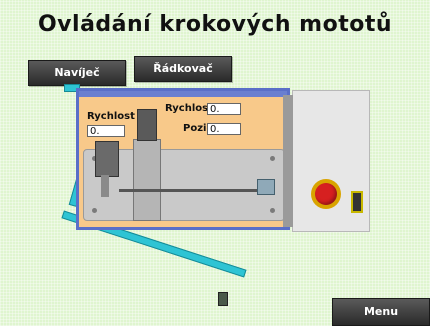 This screenshot has height=326, width=430. I want to click on panel-side, so click(288, 161).